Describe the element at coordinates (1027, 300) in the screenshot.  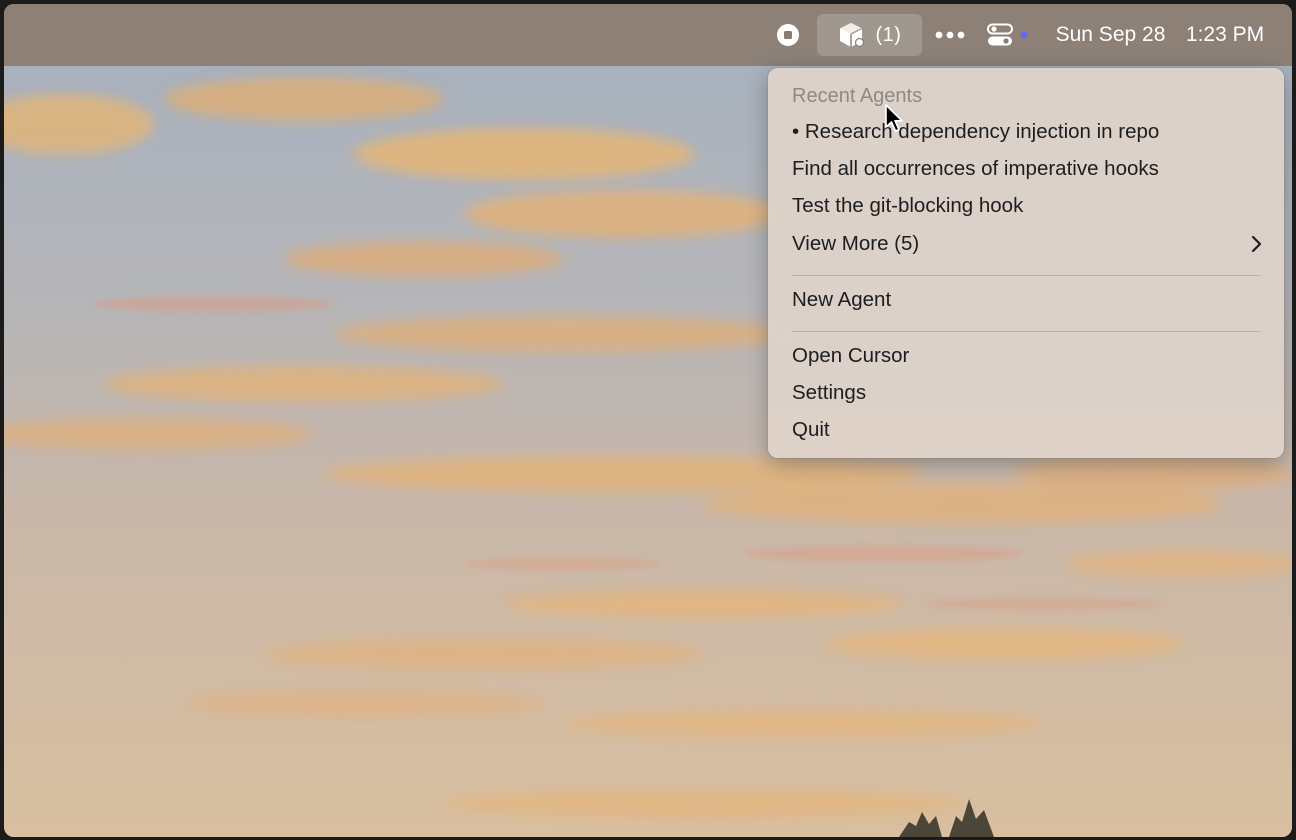
I see `new-agent-item: New Agent` at that location.